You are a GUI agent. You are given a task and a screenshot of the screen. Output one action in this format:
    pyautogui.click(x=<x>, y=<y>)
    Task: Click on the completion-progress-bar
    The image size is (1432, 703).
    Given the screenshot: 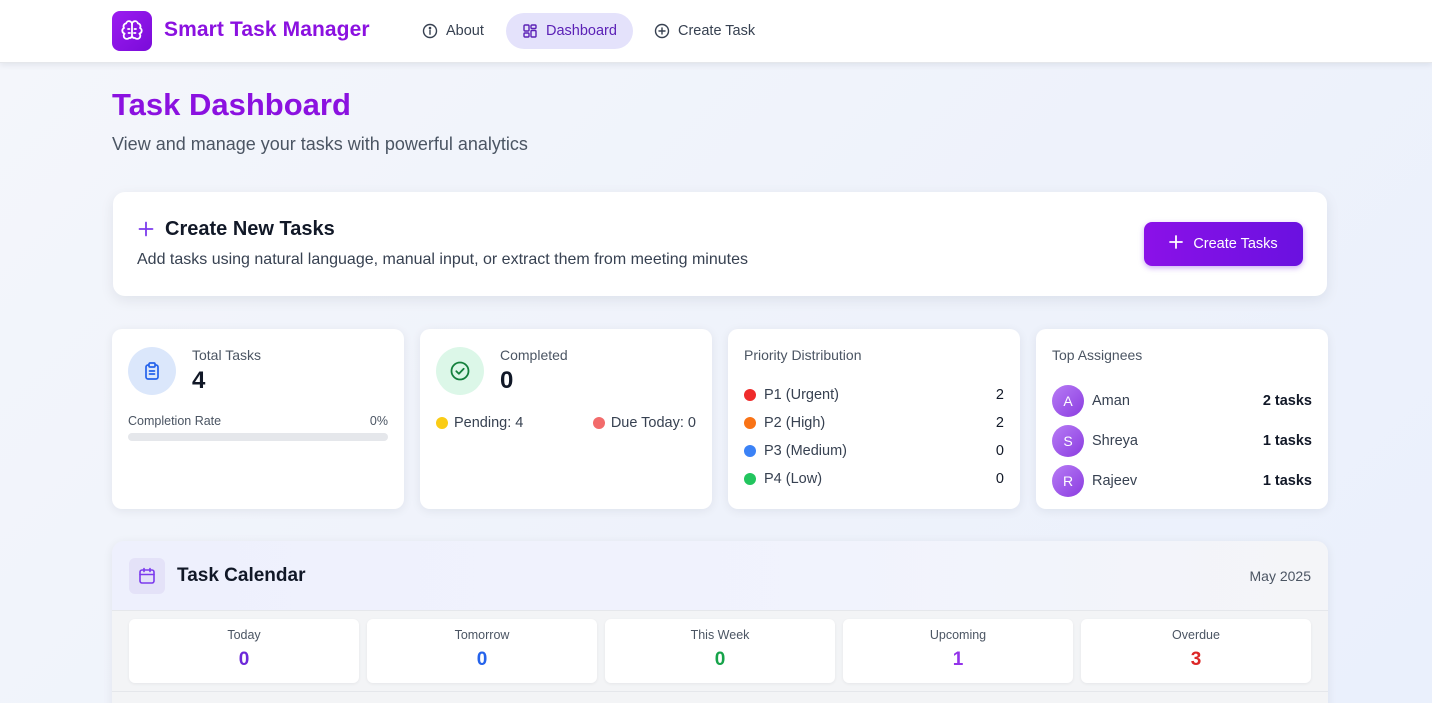 What is the action you would take?
    pyautogui.click(x=258, y=437)
    